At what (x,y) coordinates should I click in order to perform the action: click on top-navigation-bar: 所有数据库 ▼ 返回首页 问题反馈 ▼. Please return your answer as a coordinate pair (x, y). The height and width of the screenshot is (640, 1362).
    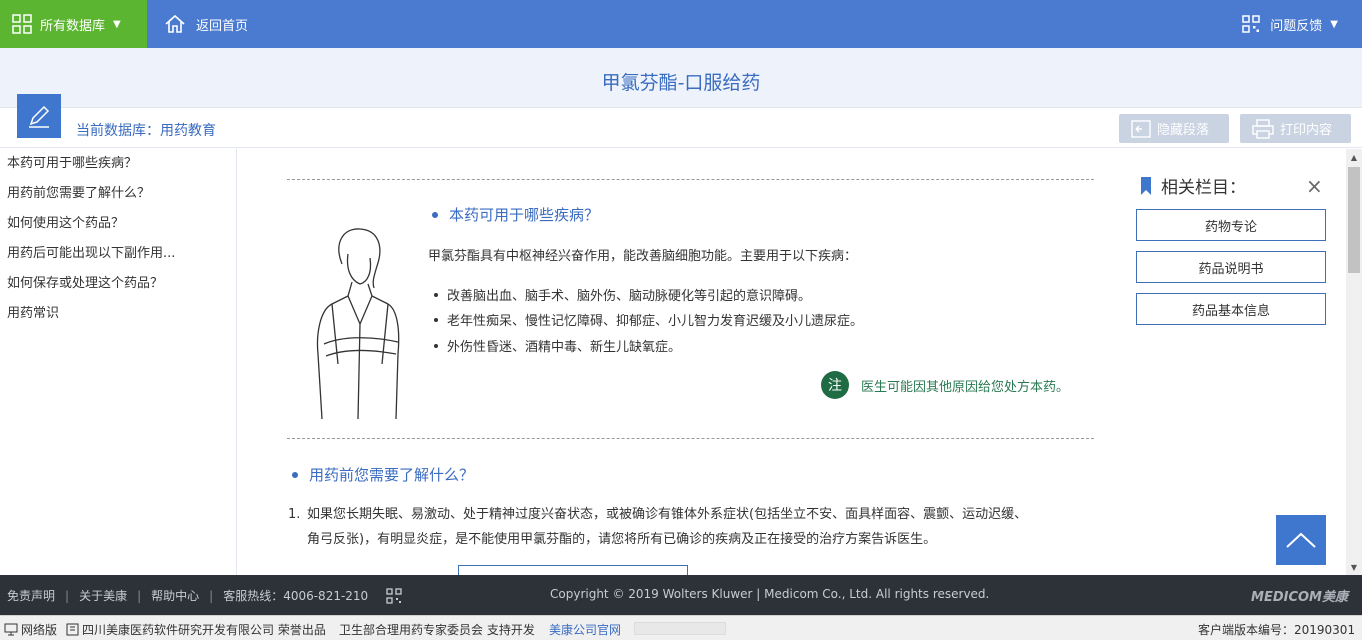
    Looking at the image, I should click on (681, 24).